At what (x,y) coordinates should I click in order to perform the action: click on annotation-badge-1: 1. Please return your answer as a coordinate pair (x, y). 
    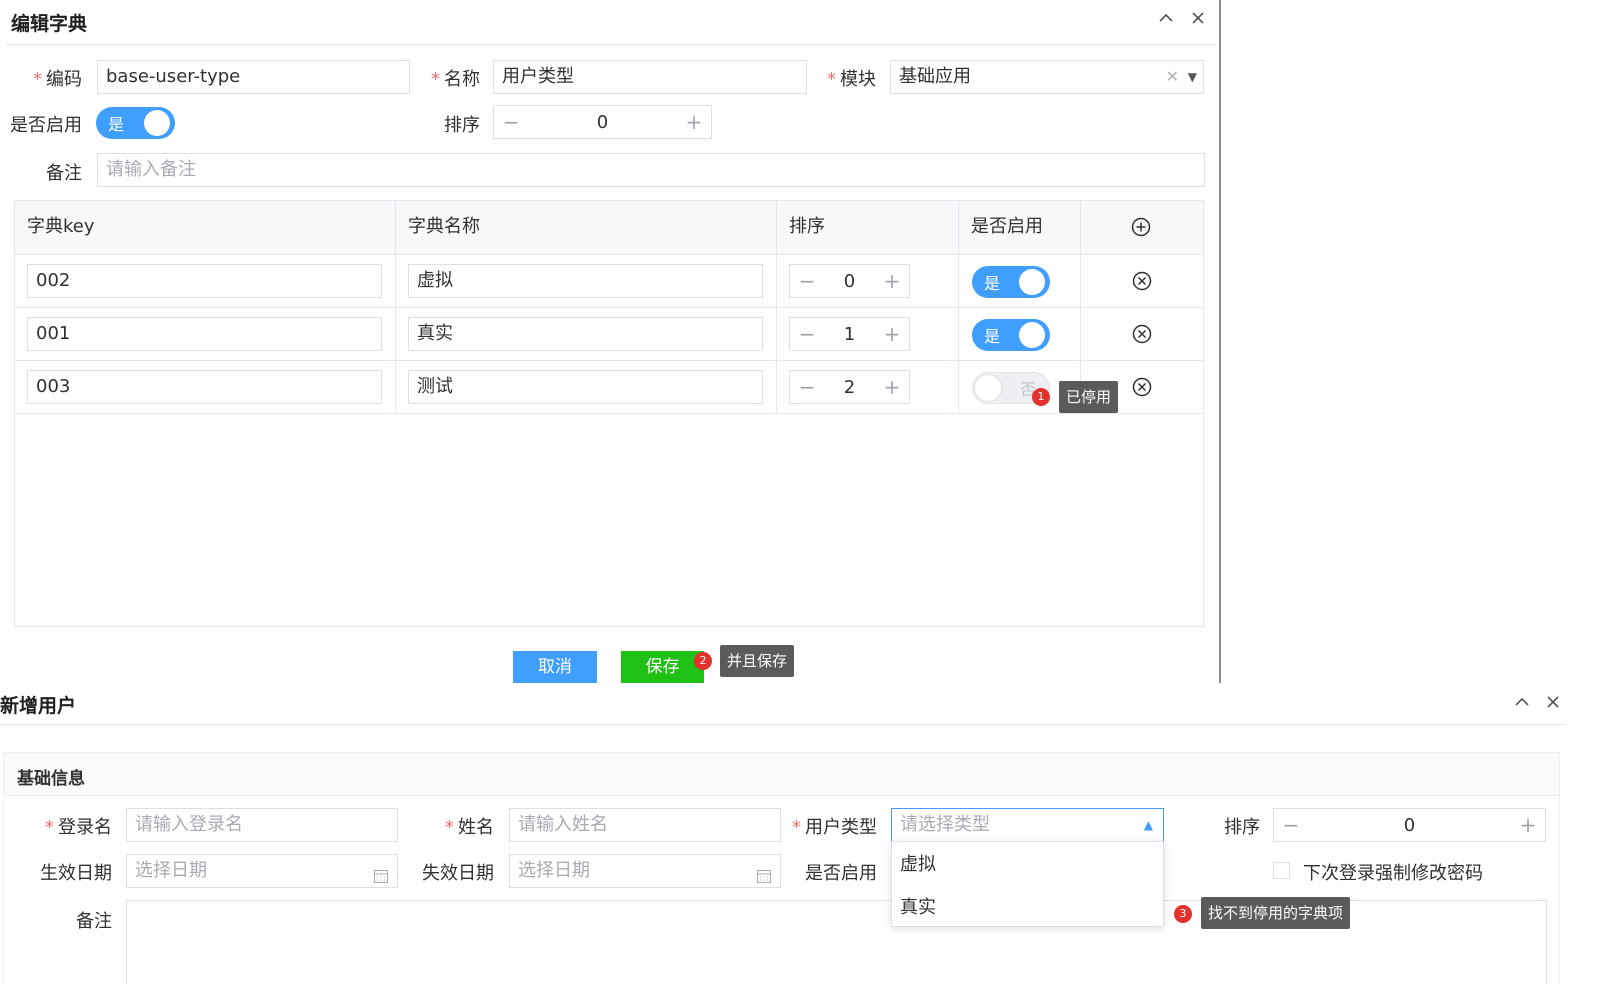
    Looking at the image, I should click on (1041, 397).